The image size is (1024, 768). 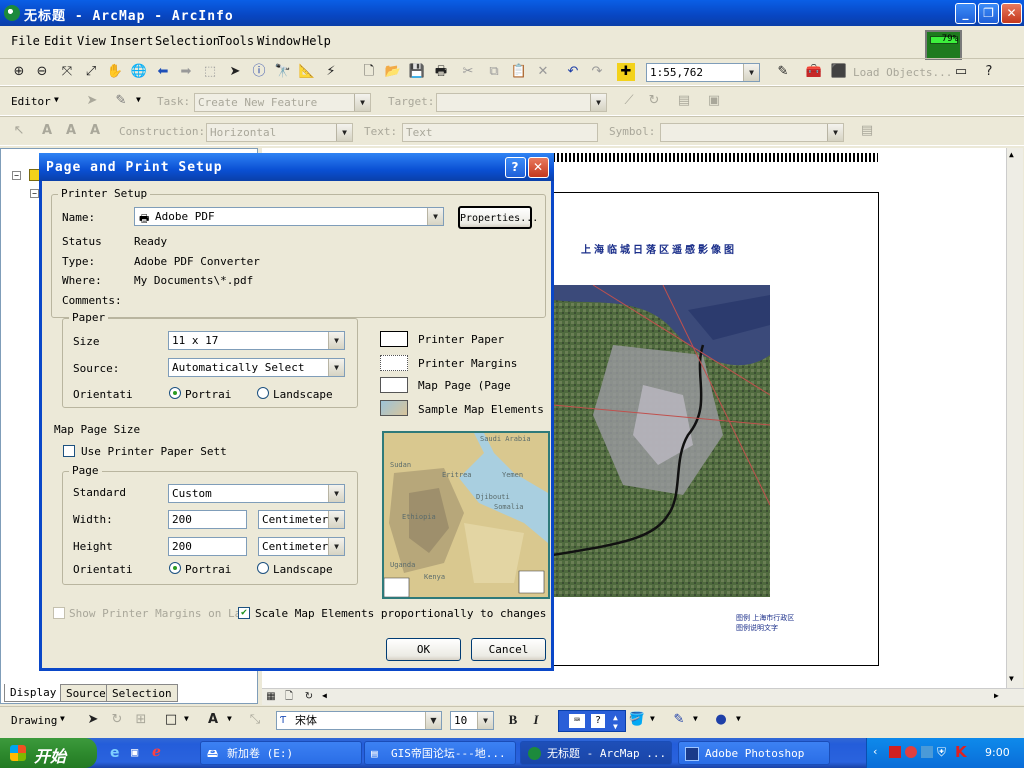 What do you see at coordinates (207, 519) in the screenshot?
I see `width-input: 200` at bounding box center [207, 519].